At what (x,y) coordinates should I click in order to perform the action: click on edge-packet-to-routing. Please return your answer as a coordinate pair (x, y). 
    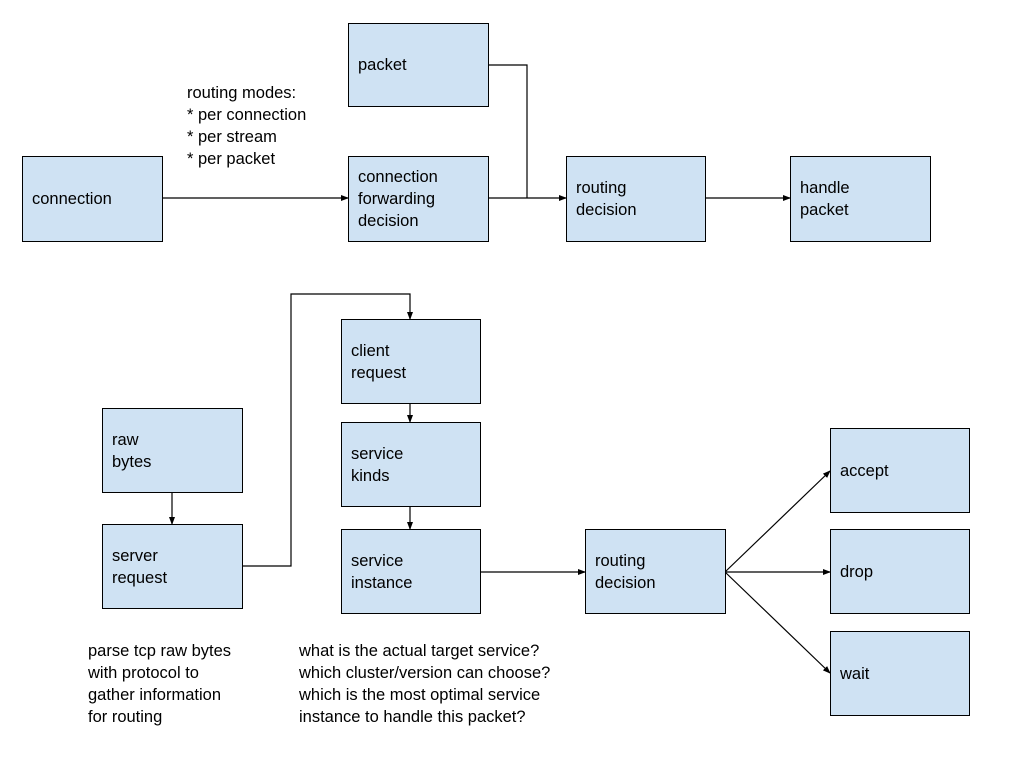
    Looking at the image, I should click on (508, 131).